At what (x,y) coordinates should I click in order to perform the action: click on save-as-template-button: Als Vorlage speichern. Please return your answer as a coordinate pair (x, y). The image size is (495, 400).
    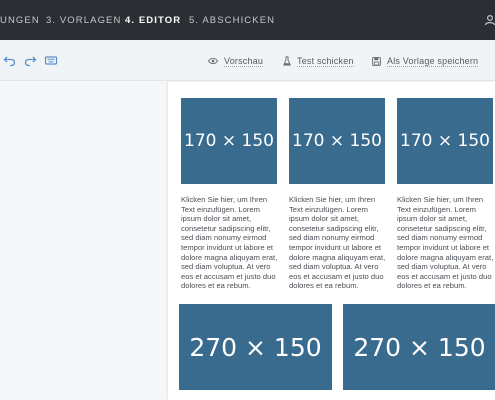
    Looking at the image, I should click on (425, 61).